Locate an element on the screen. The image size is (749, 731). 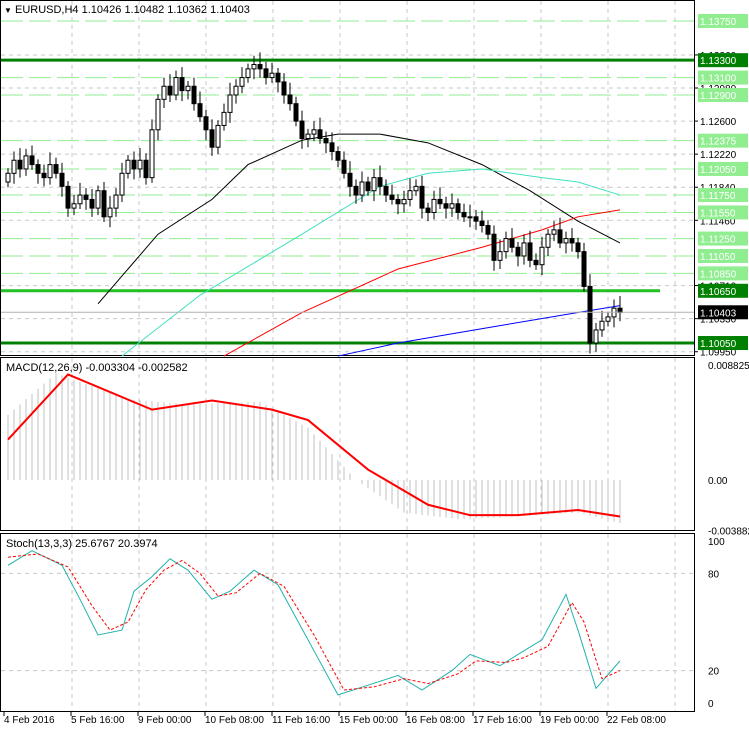
level-price-label: 1.13300 is located at coordinates (718, 61).